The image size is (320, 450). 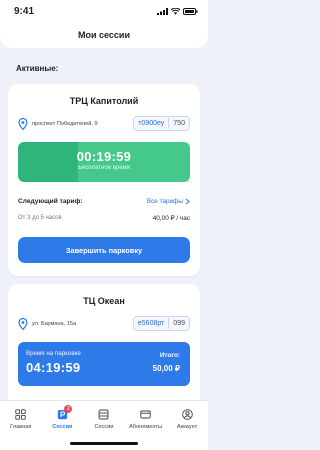 I want to click on next-tariff-label: Следующий тариф:, so click(x=50, y=201).